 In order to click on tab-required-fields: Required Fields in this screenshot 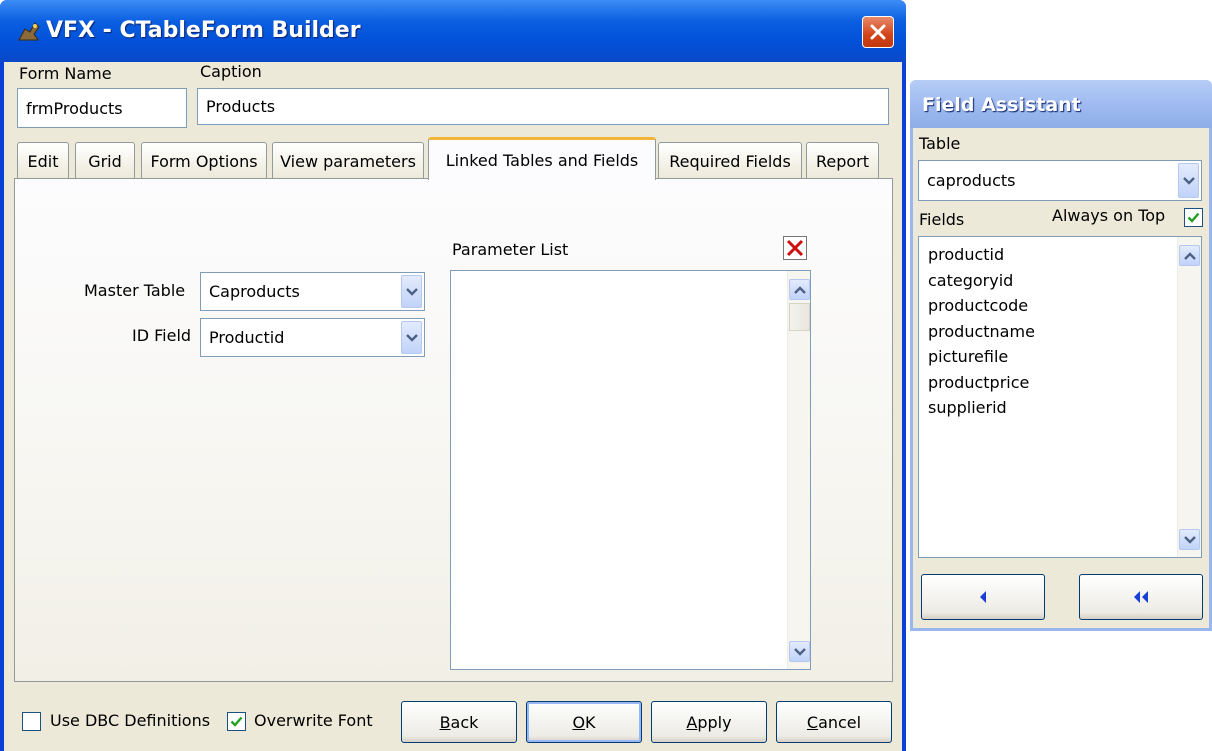, I will do `click(730, 160)`.